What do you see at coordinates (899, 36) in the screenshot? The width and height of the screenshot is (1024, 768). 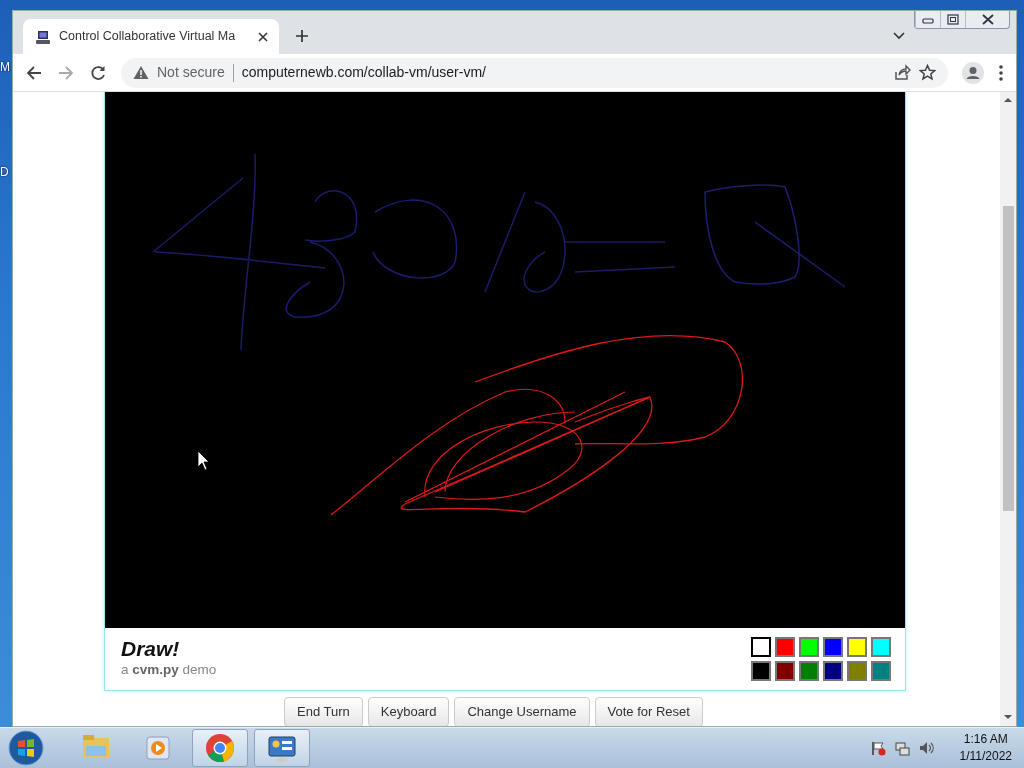 I see `chevron-down-icon` at bounding box center [899, 36].